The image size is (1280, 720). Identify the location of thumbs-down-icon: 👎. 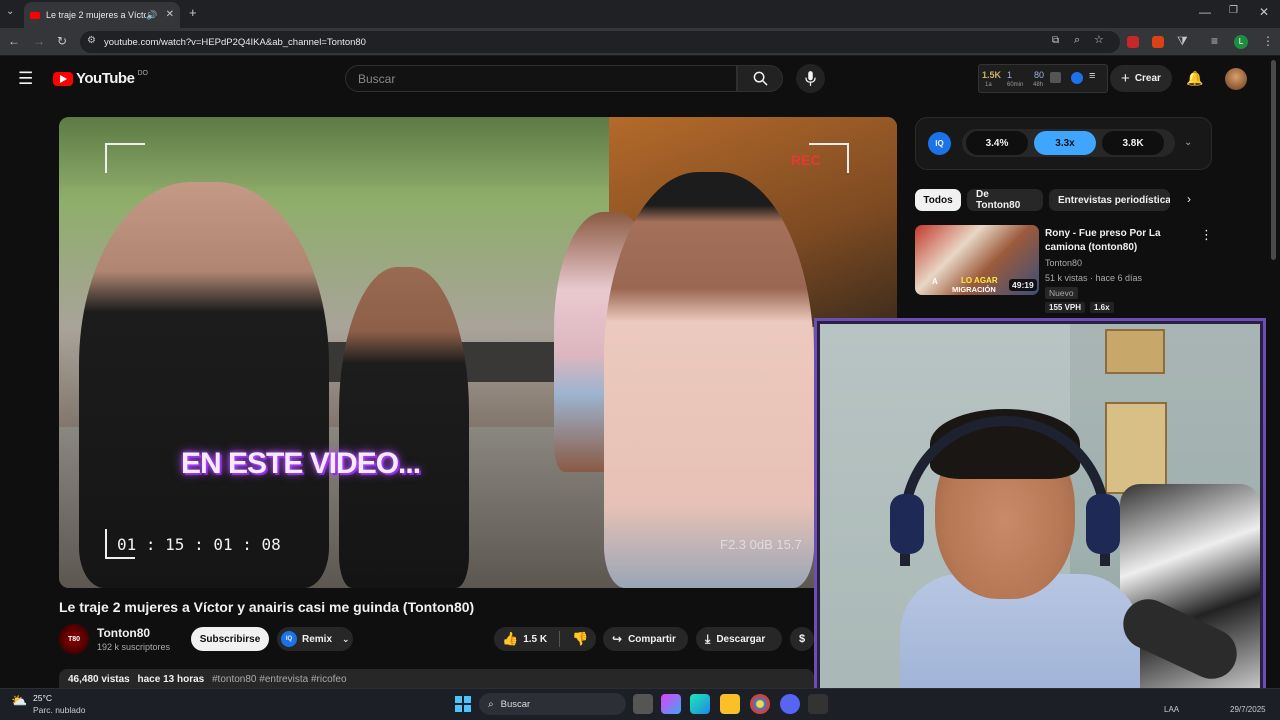
(580, 639).